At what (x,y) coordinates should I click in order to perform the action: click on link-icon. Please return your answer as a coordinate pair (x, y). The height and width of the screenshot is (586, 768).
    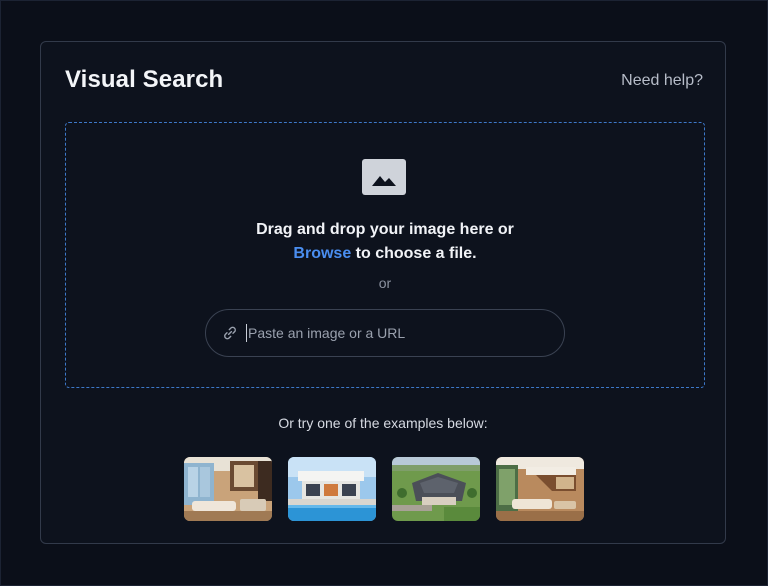
    Looking at the image, I should click on (230, 333).